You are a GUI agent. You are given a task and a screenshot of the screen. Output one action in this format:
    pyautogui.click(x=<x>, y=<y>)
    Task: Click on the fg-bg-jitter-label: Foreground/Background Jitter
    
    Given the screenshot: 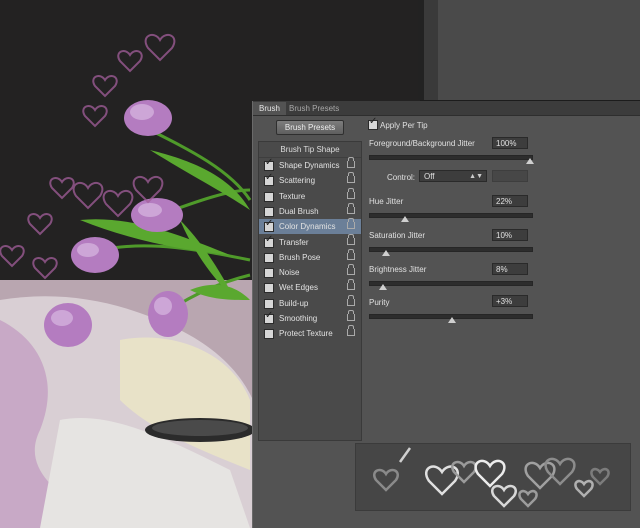 What is the action you would take?
    pyautogui.click(x=422, y=143)
    